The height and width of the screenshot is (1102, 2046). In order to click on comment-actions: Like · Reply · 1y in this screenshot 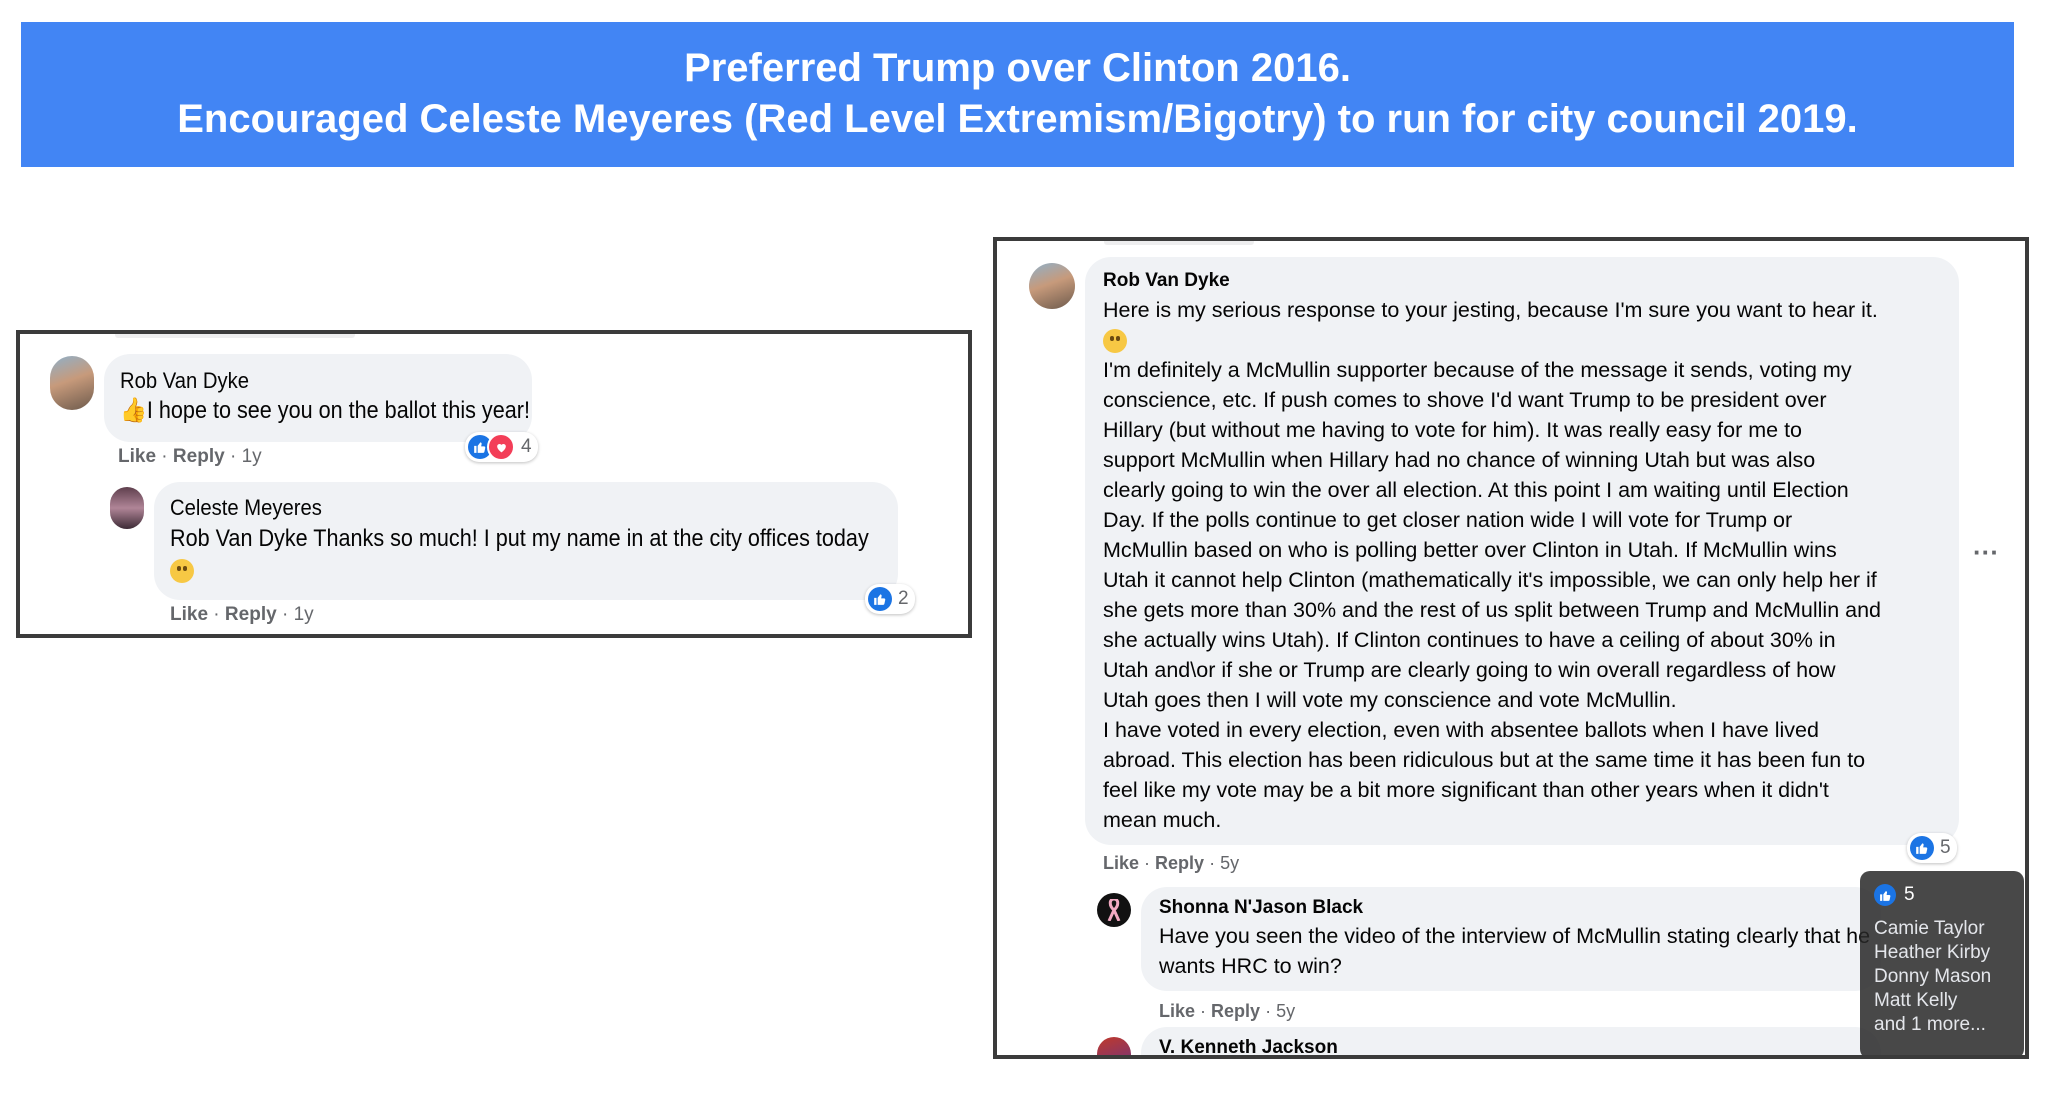, I will do `click(190, 456)`.